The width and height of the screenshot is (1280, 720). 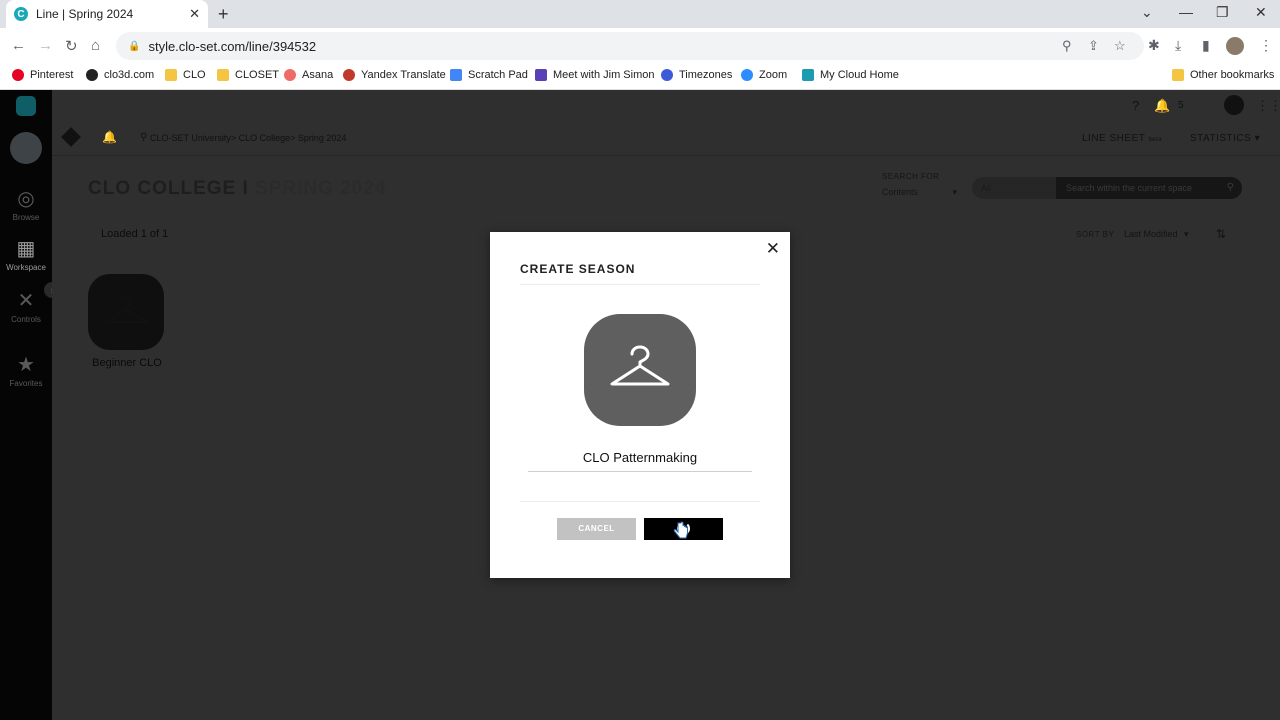 I want to click on yandex-icon, so click(x=349, y=75).